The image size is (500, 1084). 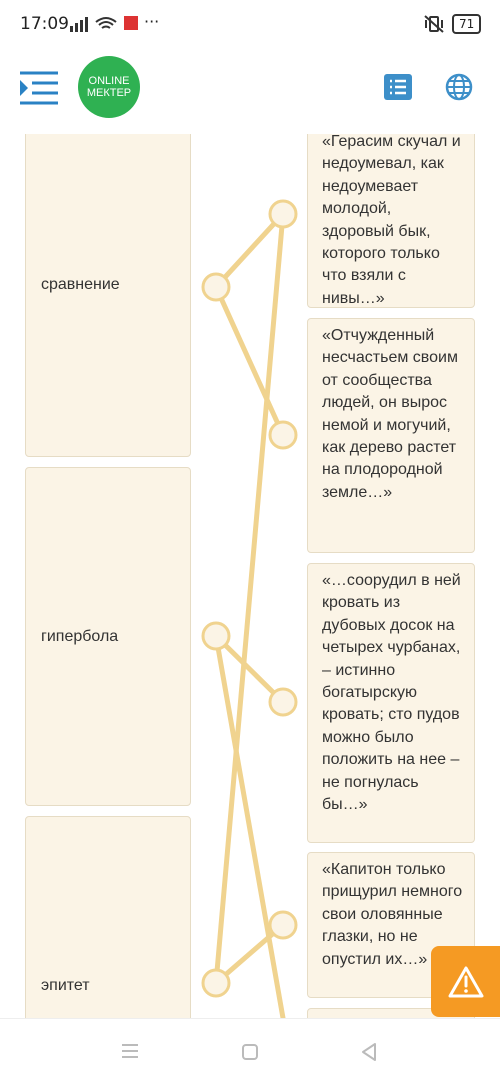 What do you see at coordinates (459, 87) in the screenshot?
I see `globe-icon` at bounding box center [459, 87].